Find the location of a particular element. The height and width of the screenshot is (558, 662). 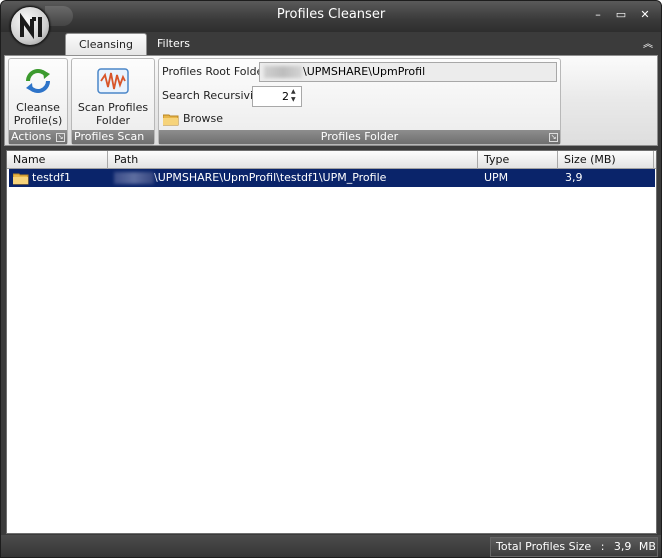

search-recursivity-stepper: 2 ▲ ▼ is located at coordinates (277, 96).